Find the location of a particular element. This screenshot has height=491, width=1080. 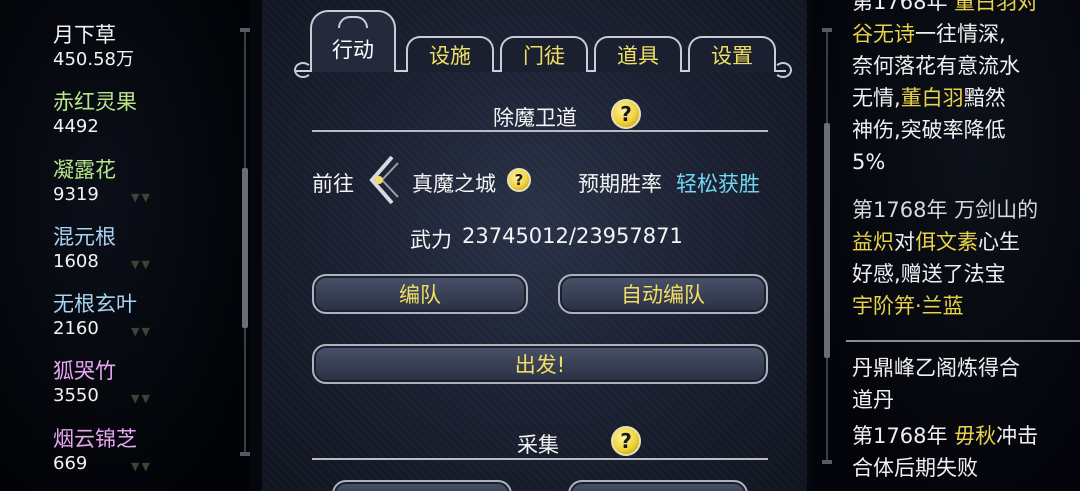

log-entry: 丹鼎峰乙阁炼得合 道丹 is located at coordinates (936, 384).